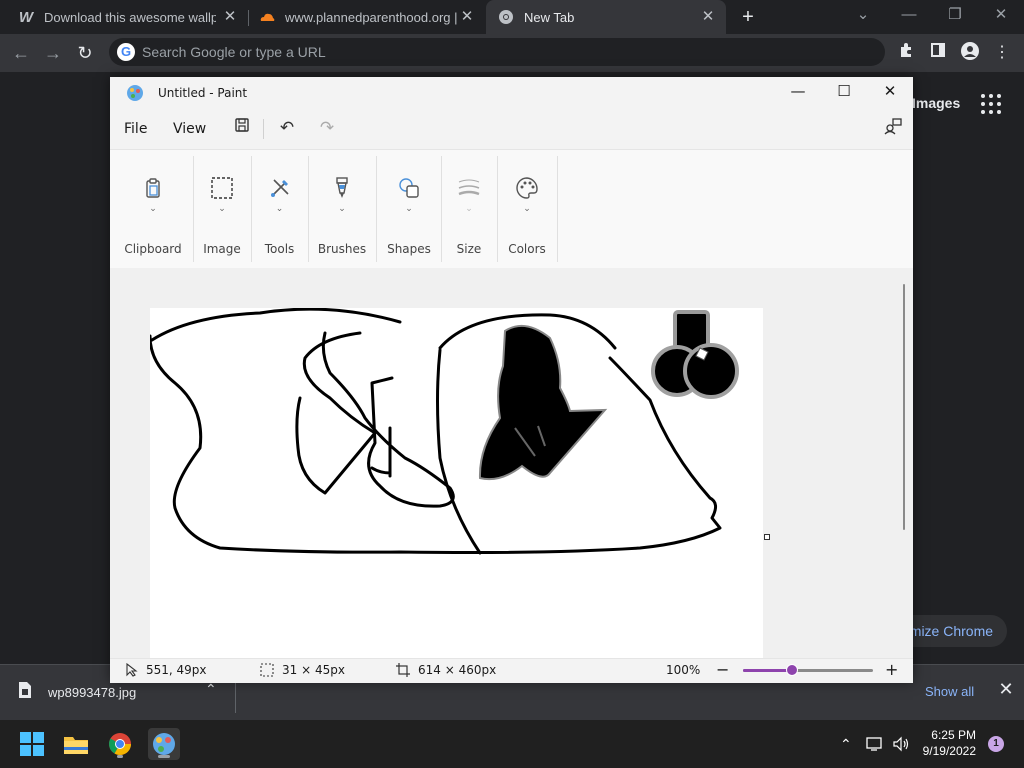 This screenshot has height=768, width=1024. Describe the element at coordinates (557, 209) in the screenshot. I see `ribbon-separator` at that location.